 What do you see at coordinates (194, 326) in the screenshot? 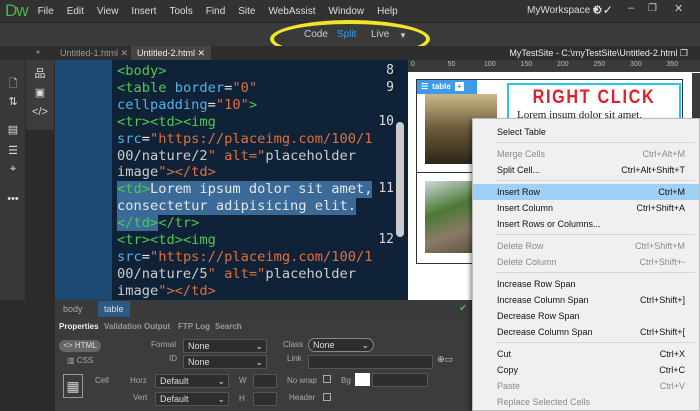
I see `panel-tab-ftp-log: FTP Log` at bounding box center [194, 326].